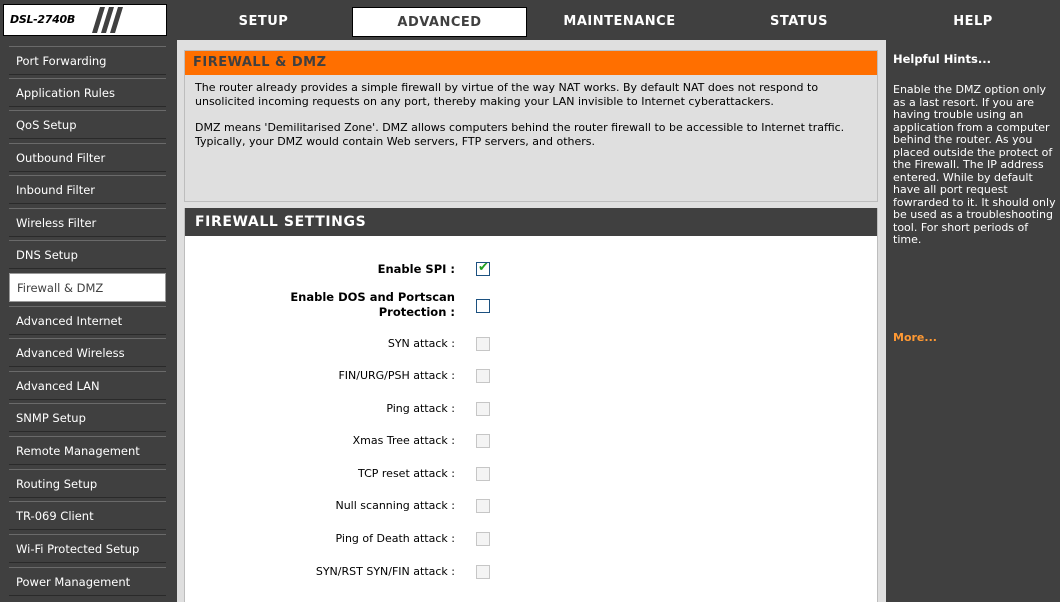  What do you see at coordinates (385, 571) in the screenshot?
I see `setting-label: SYN/RST SYN/FIN attack :` at bounding box center [385, 571].